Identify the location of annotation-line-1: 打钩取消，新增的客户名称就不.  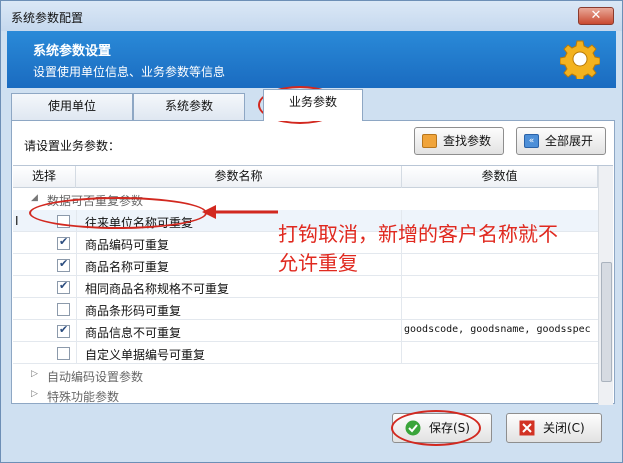
(418, 234).